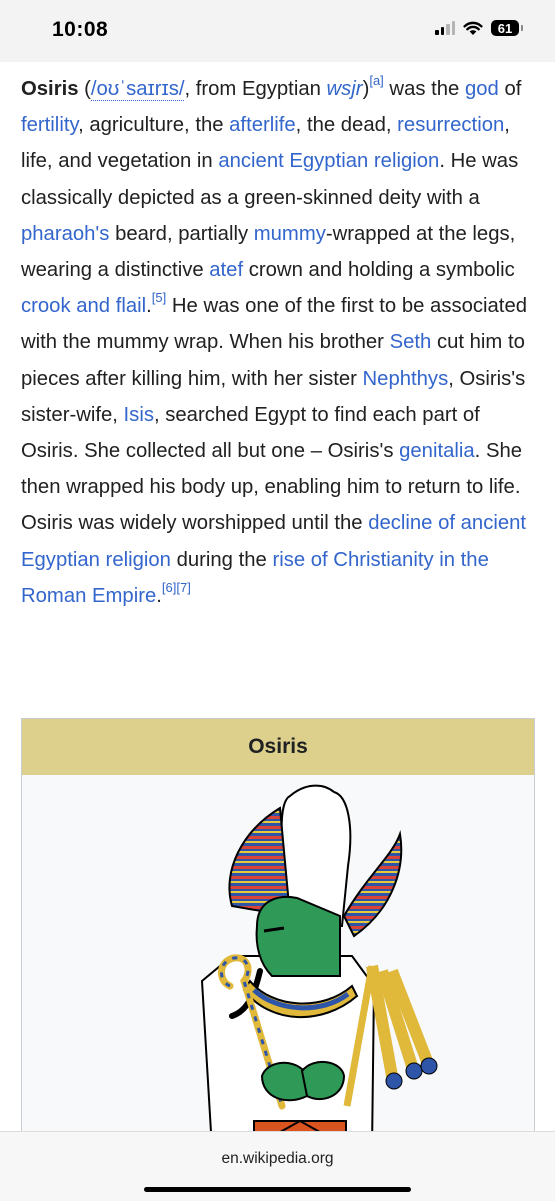 The width and height of the screenshot is (555, 1201). I want to click on wsjr-link: wsjr, so click(345, 89).